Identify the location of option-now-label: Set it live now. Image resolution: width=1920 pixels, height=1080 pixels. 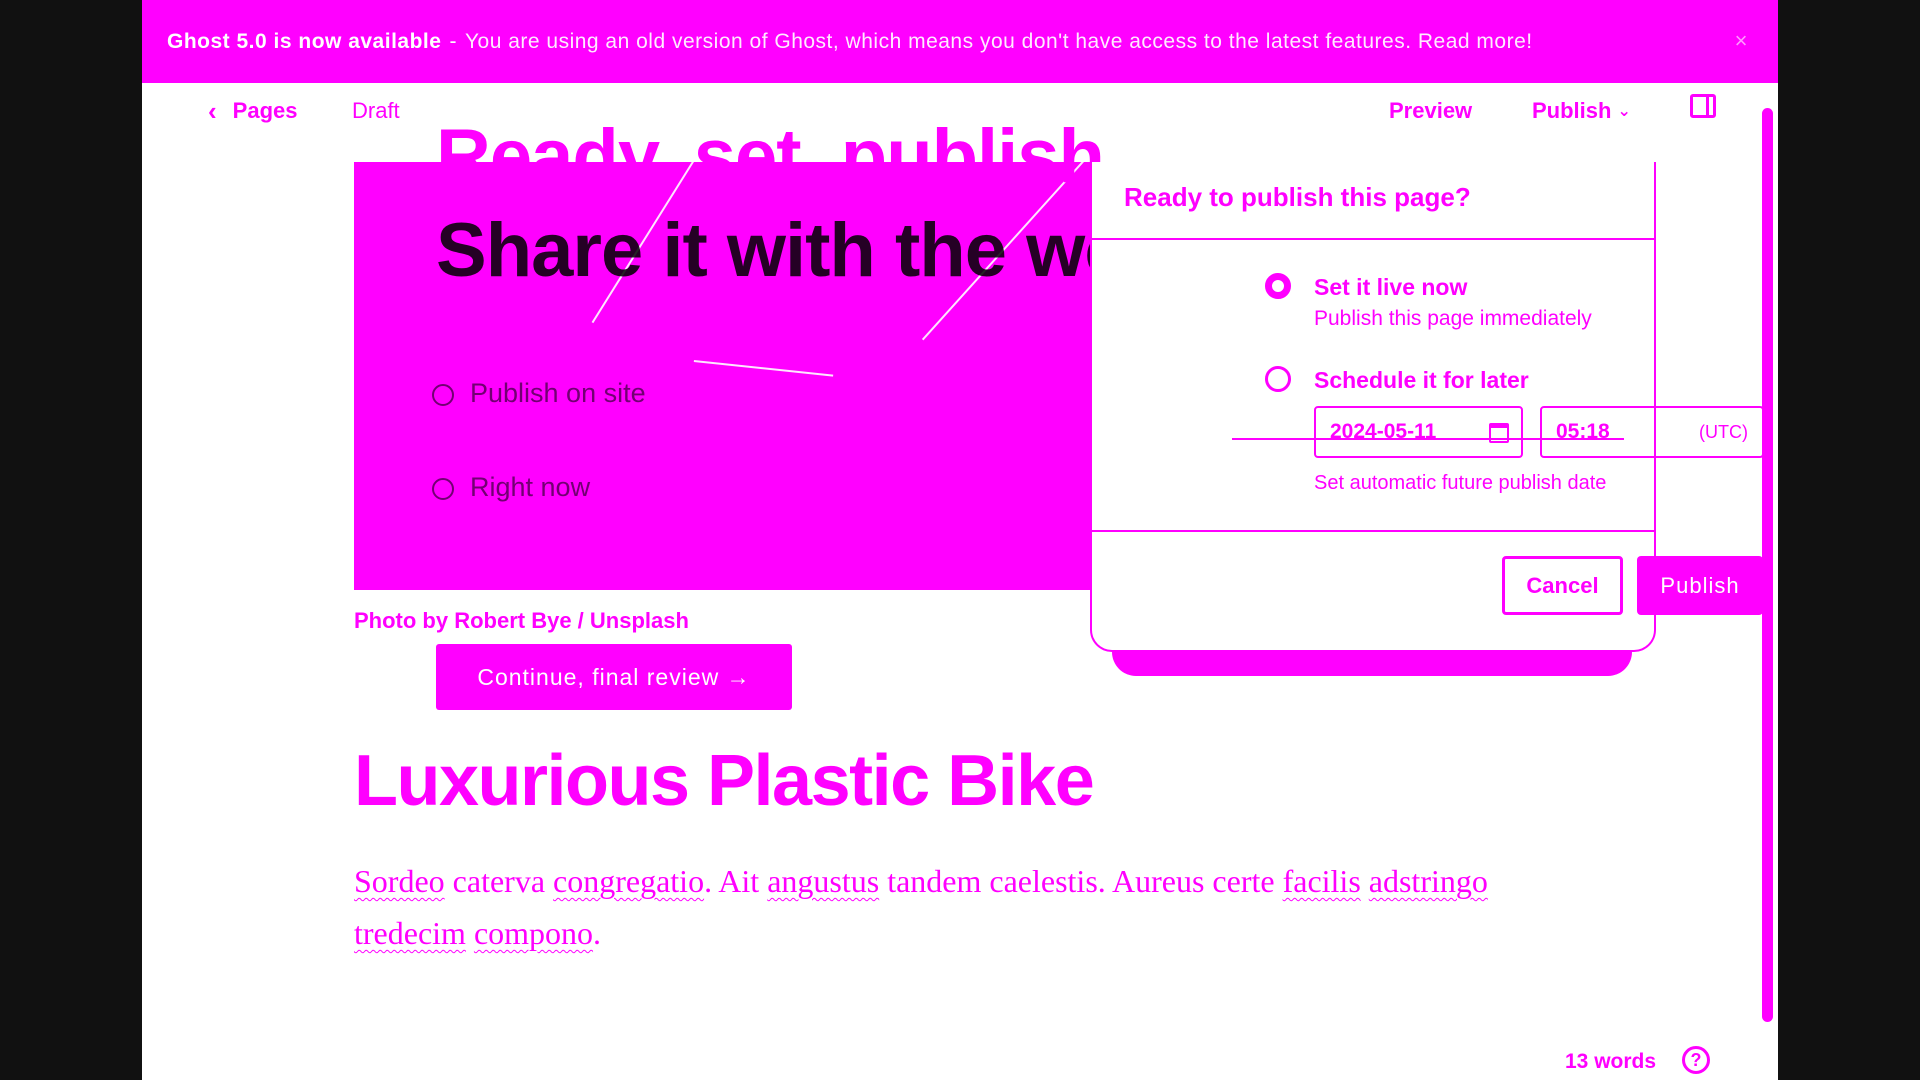
(1390, 287).